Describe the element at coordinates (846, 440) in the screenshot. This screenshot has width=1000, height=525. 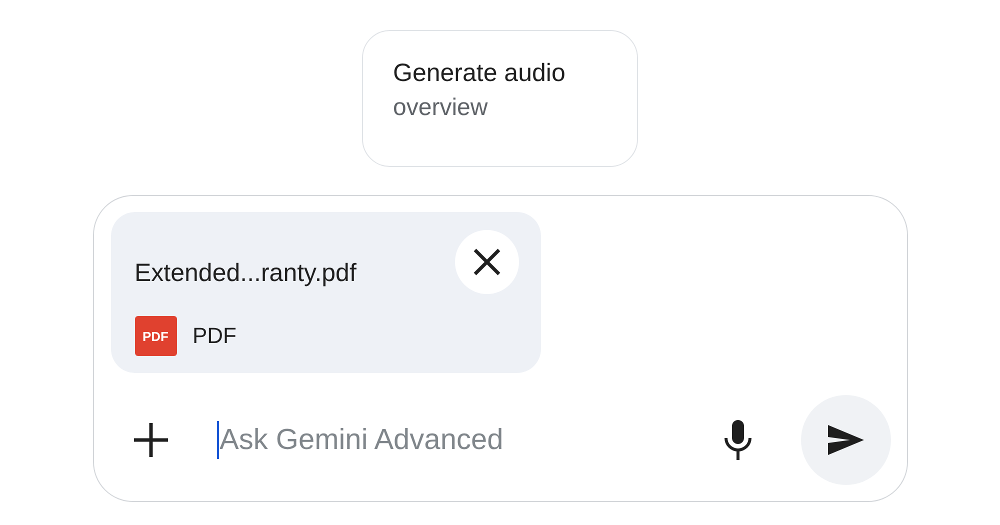
I see `send-icon` at that location.